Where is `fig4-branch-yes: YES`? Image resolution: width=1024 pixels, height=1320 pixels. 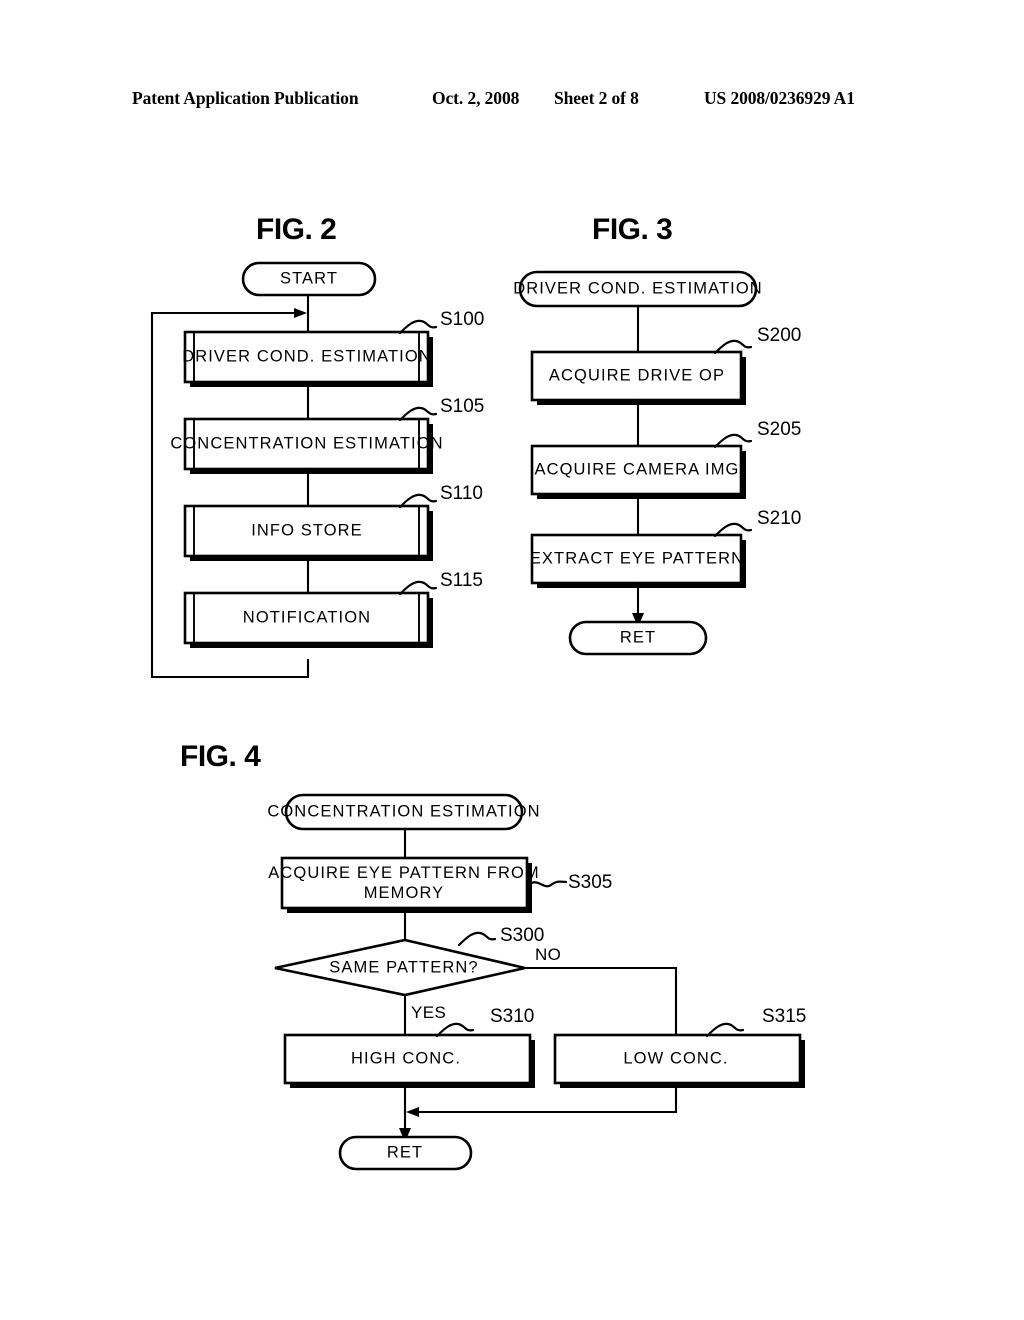
fig4-branch-yes: YES is located at coordinates (429, 1012).